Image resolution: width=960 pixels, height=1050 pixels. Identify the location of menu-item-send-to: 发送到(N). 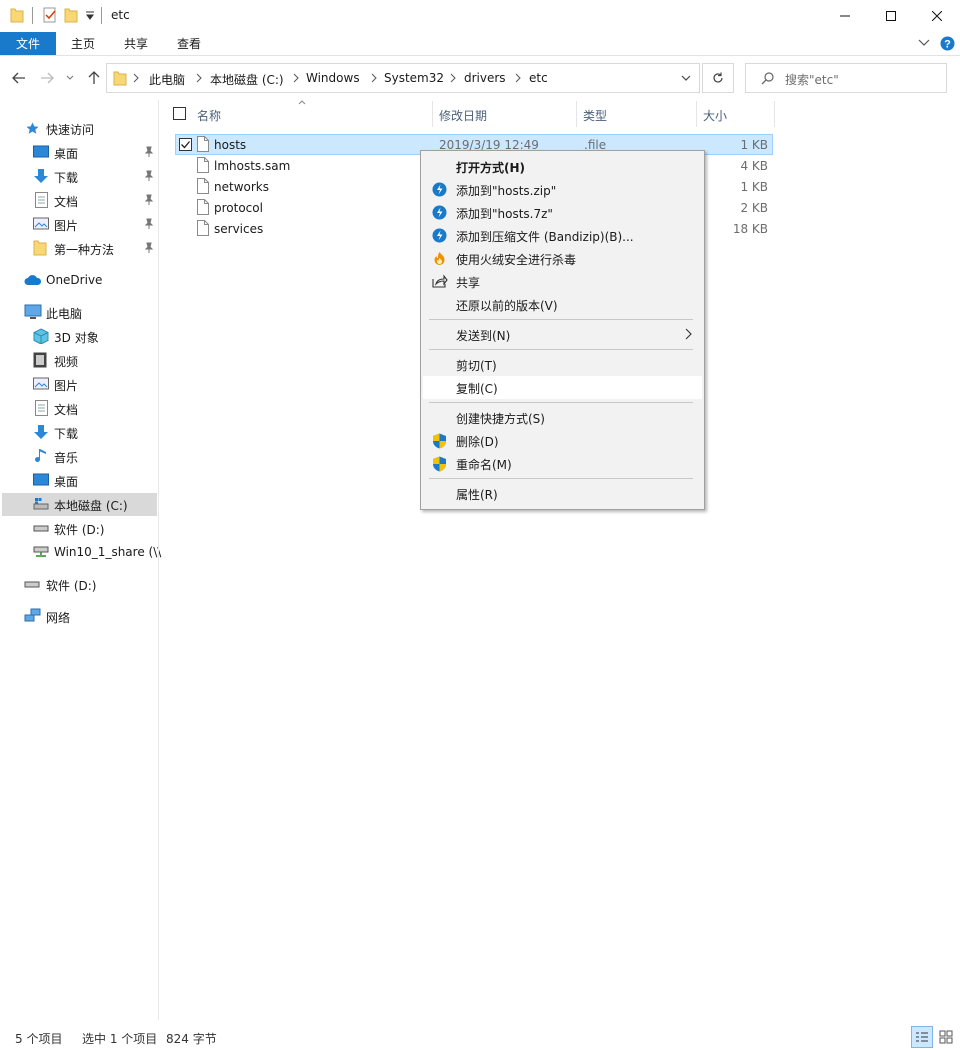
(562, 334).